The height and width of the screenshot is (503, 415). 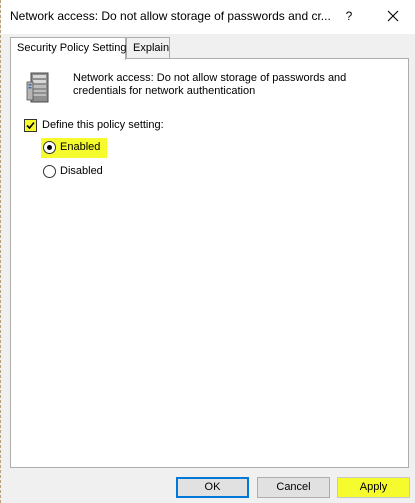 I want to click on server-icon, so click(x=37, y=87).